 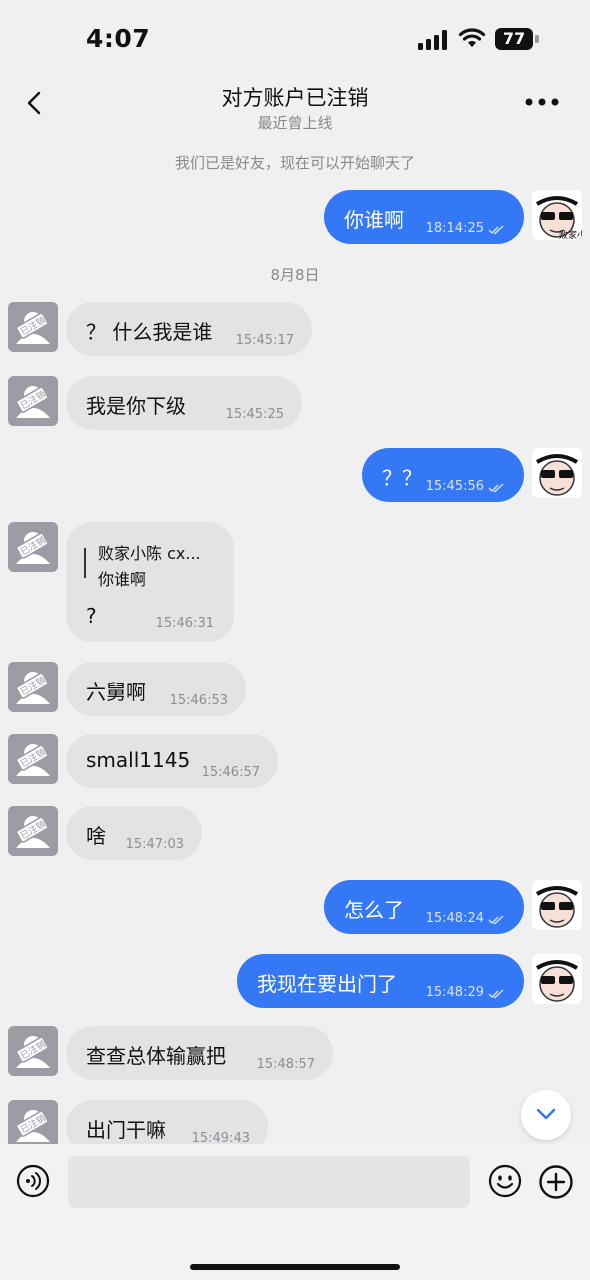 What do you see at coordinates (33, 1181) in the screenshot?
I see `voice-icon` at bounding box center [33, 1181].